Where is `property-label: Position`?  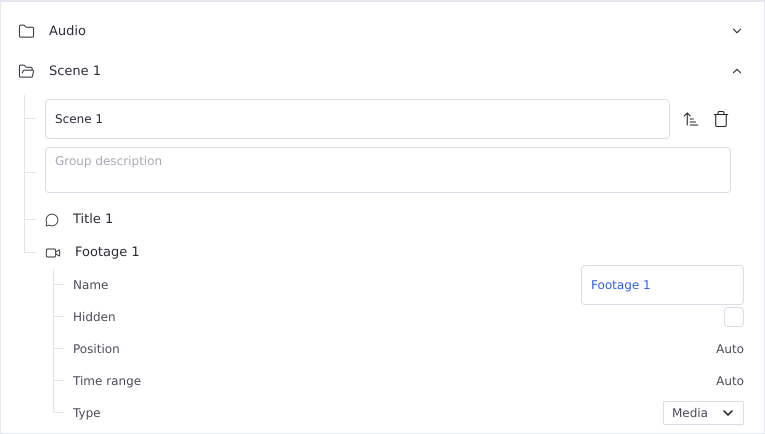 property-label: Position is located at coordinates (96, 349).